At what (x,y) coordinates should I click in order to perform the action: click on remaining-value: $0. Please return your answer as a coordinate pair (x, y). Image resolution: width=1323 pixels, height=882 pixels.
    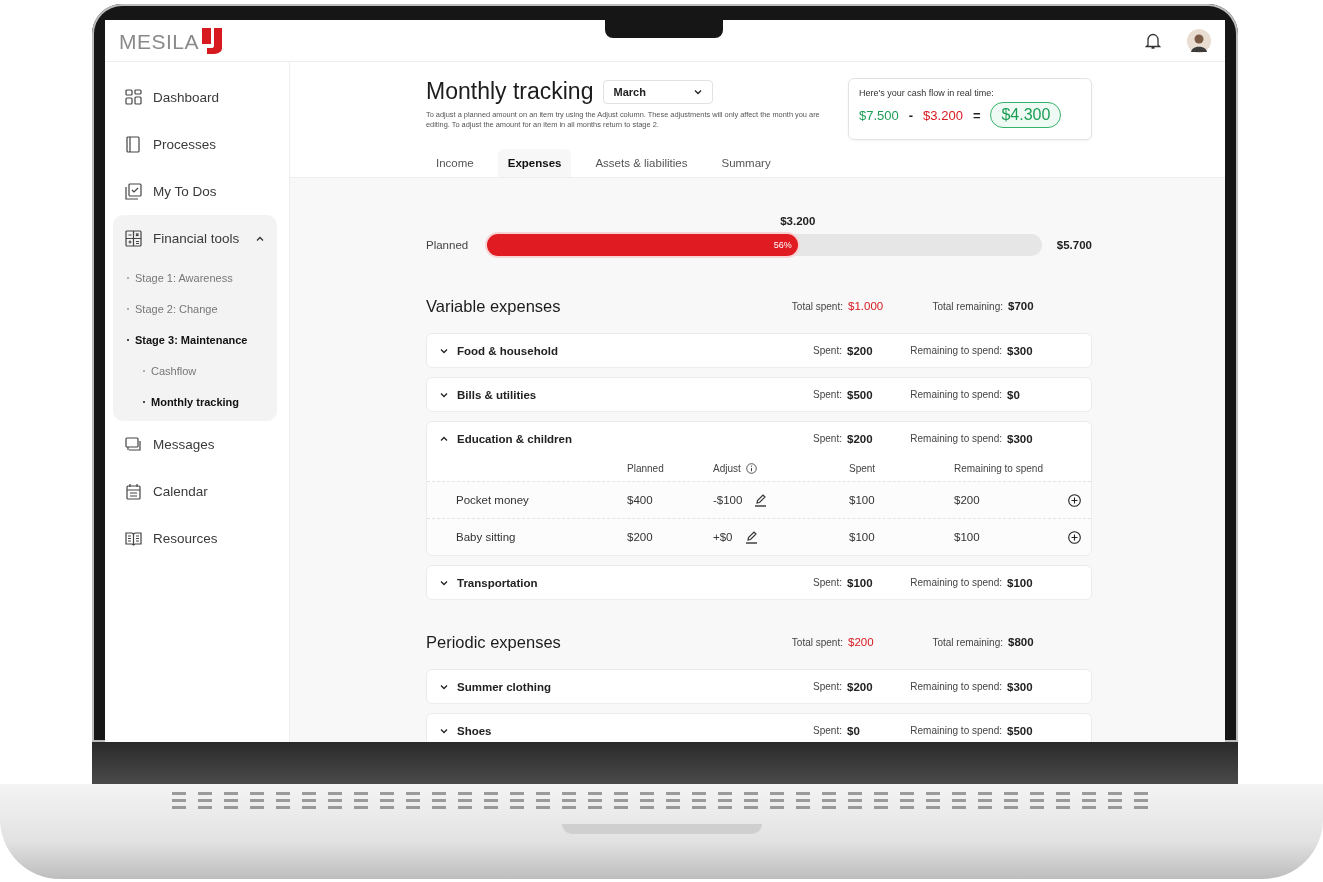
    Looking at the image, I should click on (1014, 394).